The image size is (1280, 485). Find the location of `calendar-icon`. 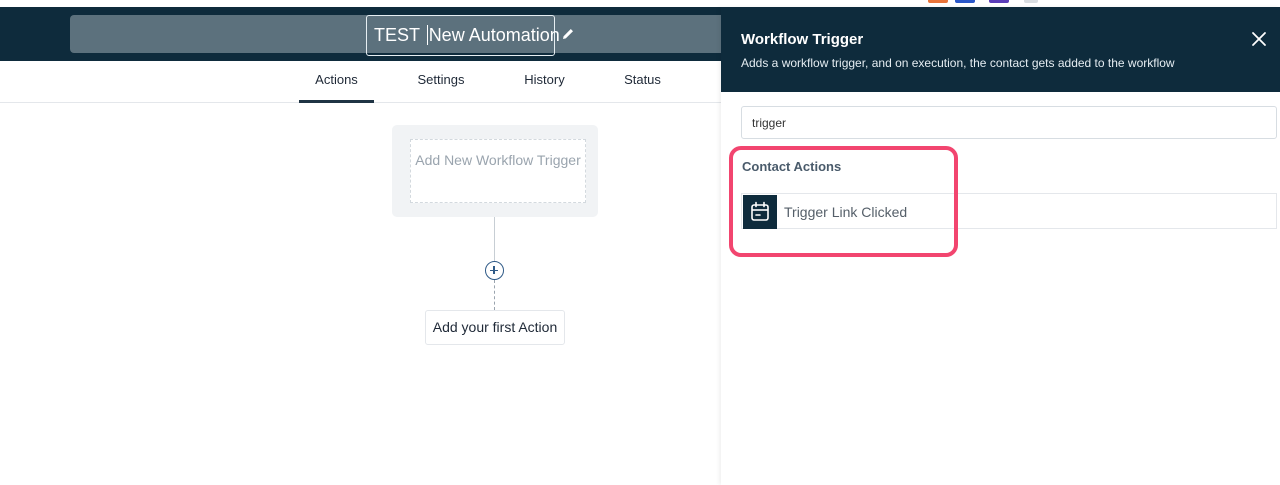

calendar-icon is located at coordinates (760, 211).